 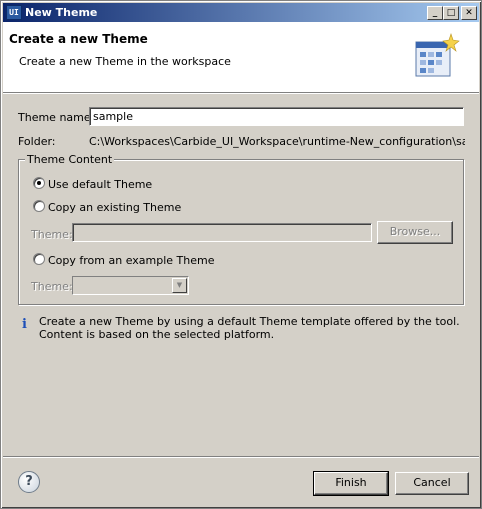 I want to click on copy-example-theme-radio, so click(x=39, y=259).